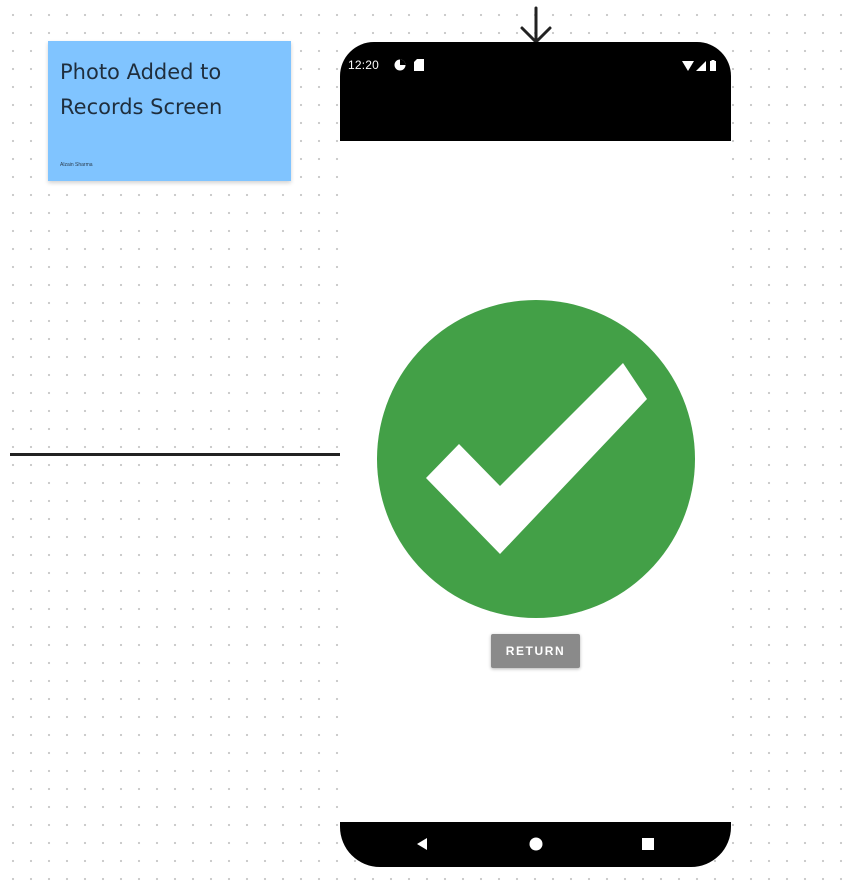  I want to click on note-author: Alzain Sharma, so click(76, 165).